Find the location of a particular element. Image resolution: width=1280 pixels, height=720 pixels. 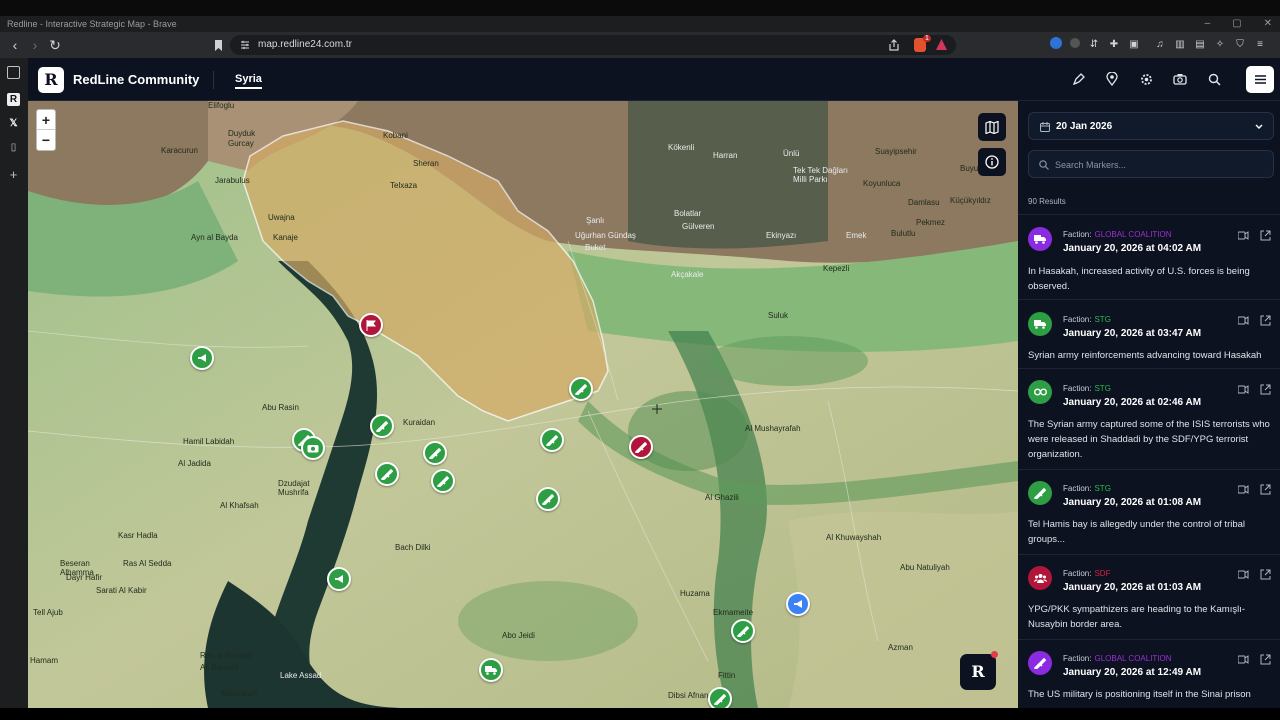

address-bar: map.redline24.com.tr 1 is located at coordinates (593, 45).